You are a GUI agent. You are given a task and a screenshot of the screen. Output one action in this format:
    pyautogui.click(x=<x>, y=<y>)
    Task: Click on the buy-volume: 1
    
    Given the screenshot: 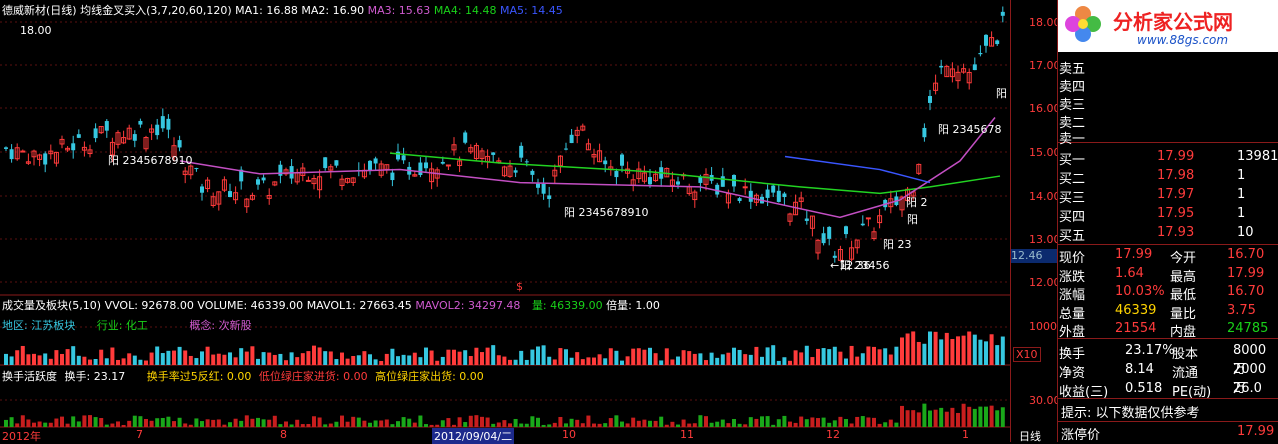 What is the action you would take?
    pyautogui.click(x=1241, y=194)
    